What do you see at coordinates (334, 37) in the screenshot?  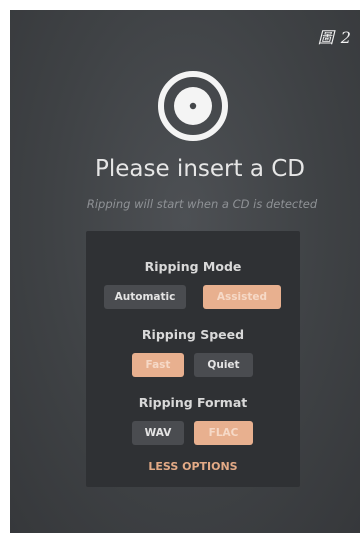 I see `figure-label: 圖 2` at bounding box center [334, 37].